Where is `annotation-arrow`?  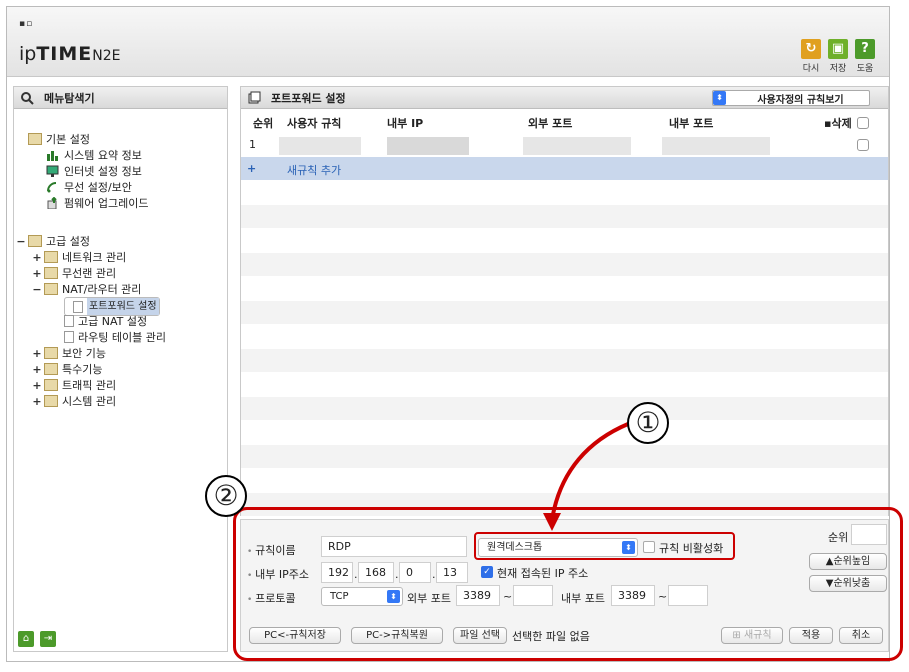
annotation-arrow is located at coordinates (586, 476).